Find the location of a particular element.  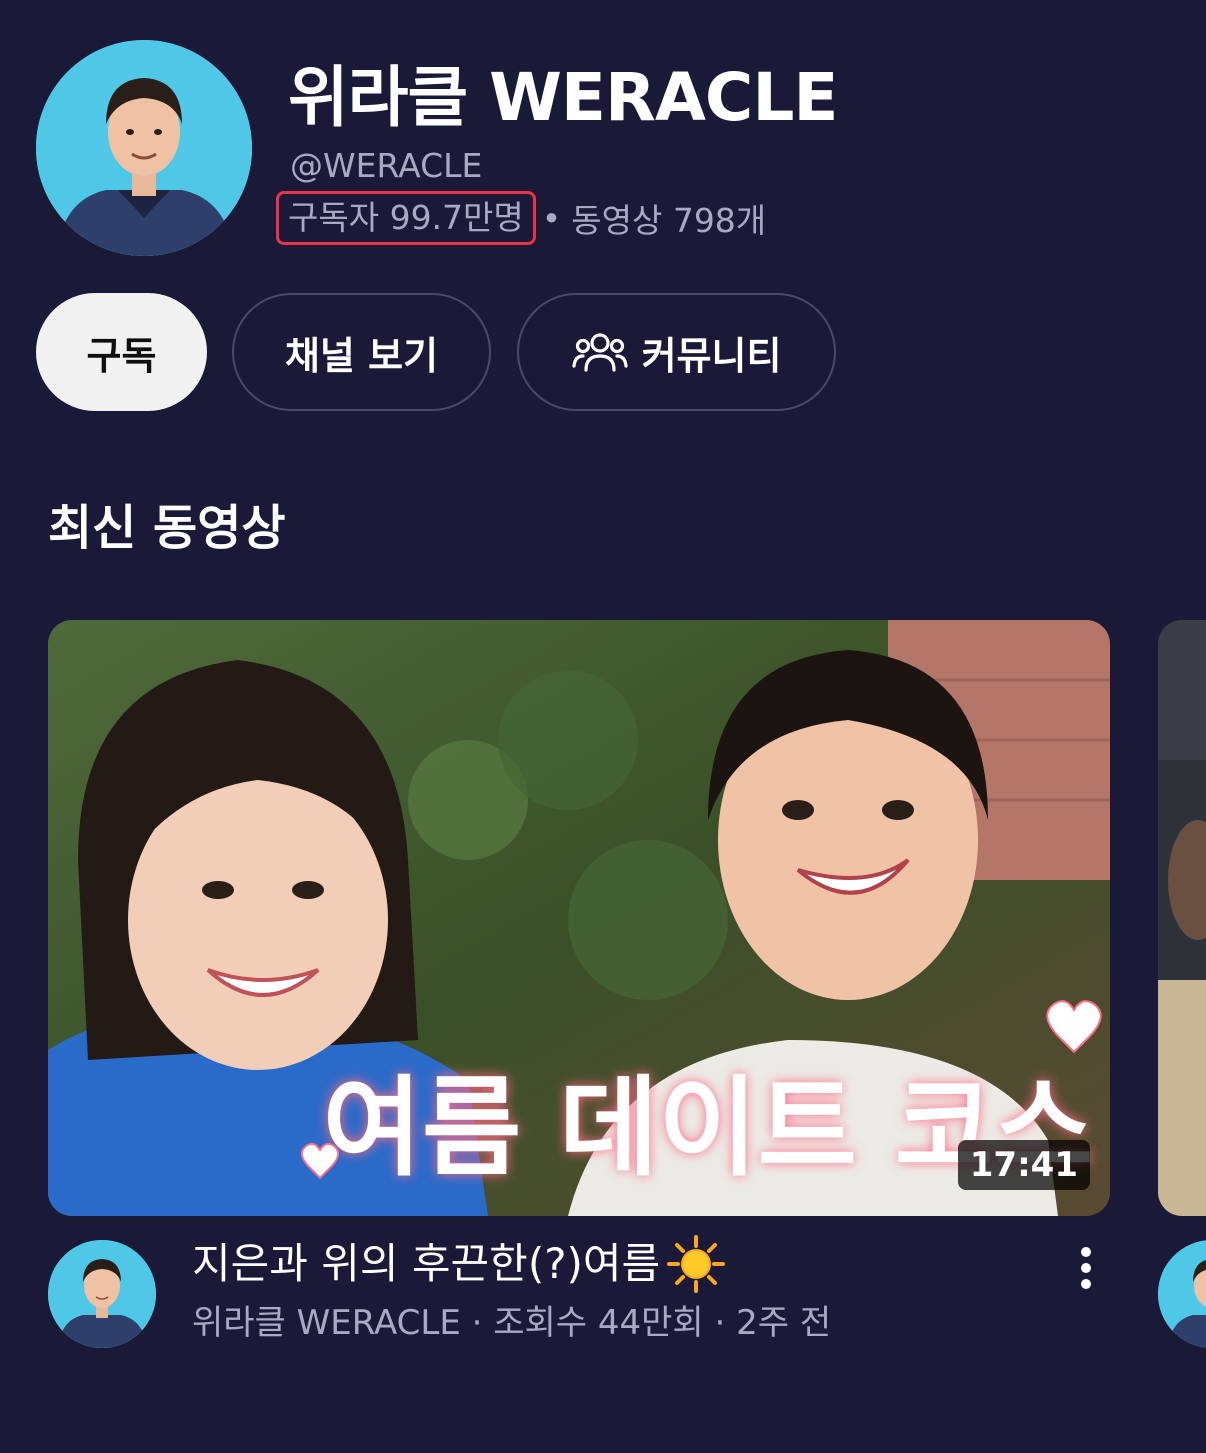

more-options-button is located at coordinates (1086, 1268).